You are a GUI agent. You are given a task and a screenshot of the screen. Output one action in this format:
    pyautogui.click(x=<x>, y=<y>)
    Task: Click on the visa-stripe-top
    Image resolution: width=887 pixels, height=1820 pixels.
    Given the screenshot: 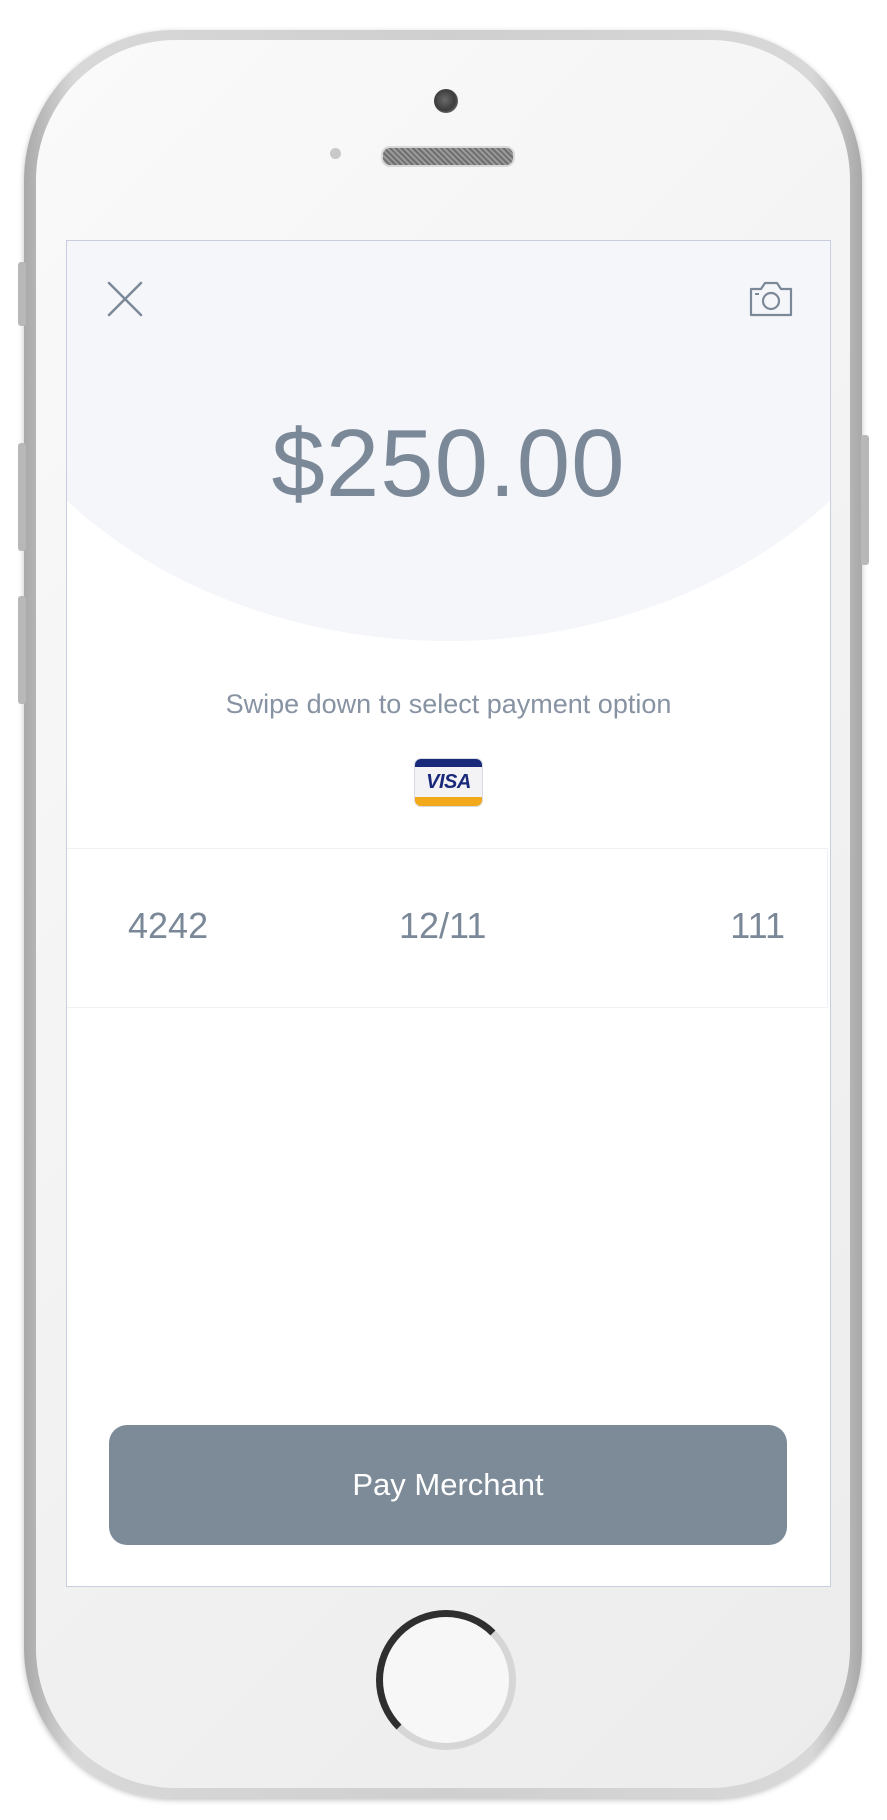 What is the action you would take?
    pyautogui.click(x=448, y=763)
    